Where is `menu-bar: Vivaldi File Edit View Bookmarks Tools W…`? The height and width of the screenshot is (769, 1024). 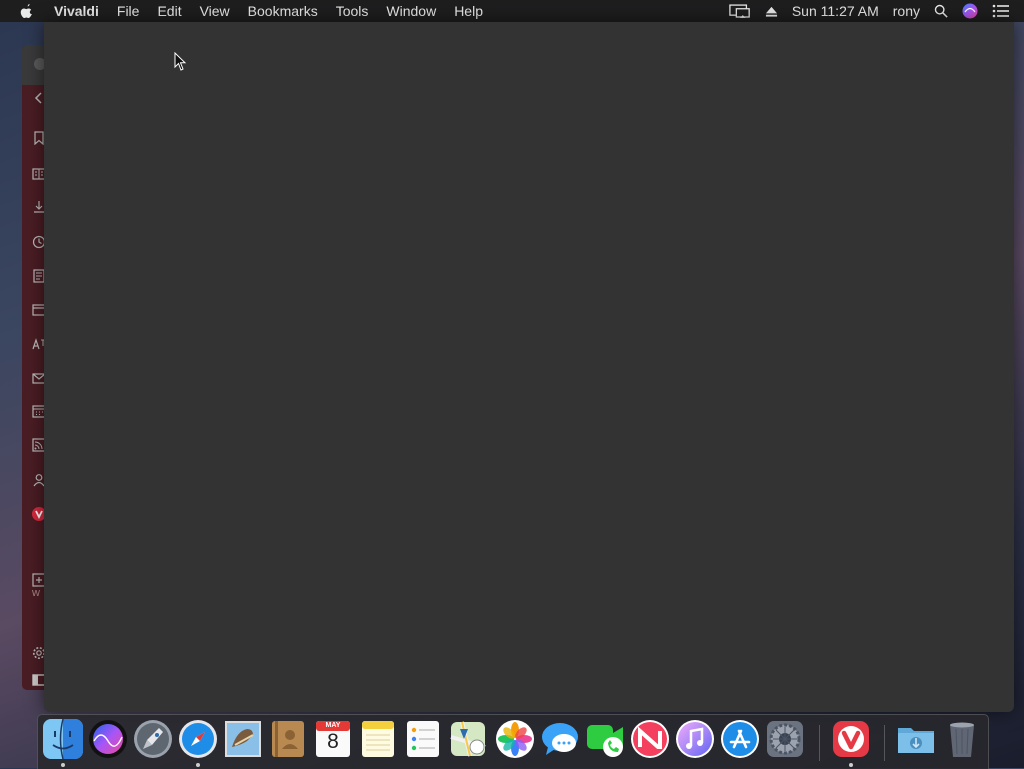 menu-bar: Vivaldi File Edit View Bookmarks Tools W… is located at coordinates (512, 11).